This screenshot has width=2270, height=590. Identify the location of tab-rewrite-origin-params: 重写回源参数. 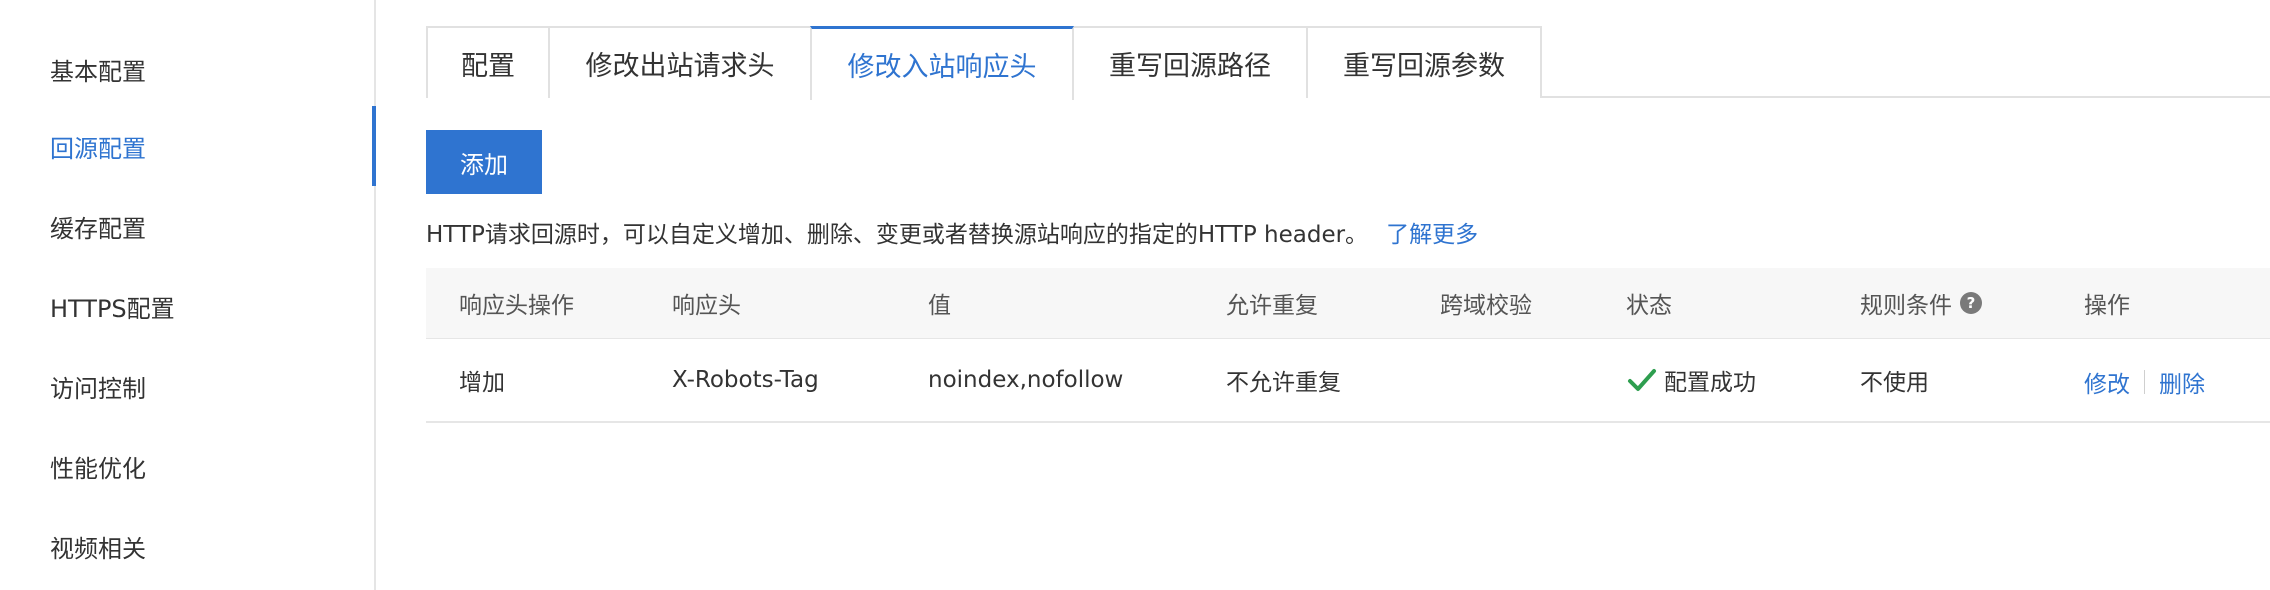
(1424, 62).